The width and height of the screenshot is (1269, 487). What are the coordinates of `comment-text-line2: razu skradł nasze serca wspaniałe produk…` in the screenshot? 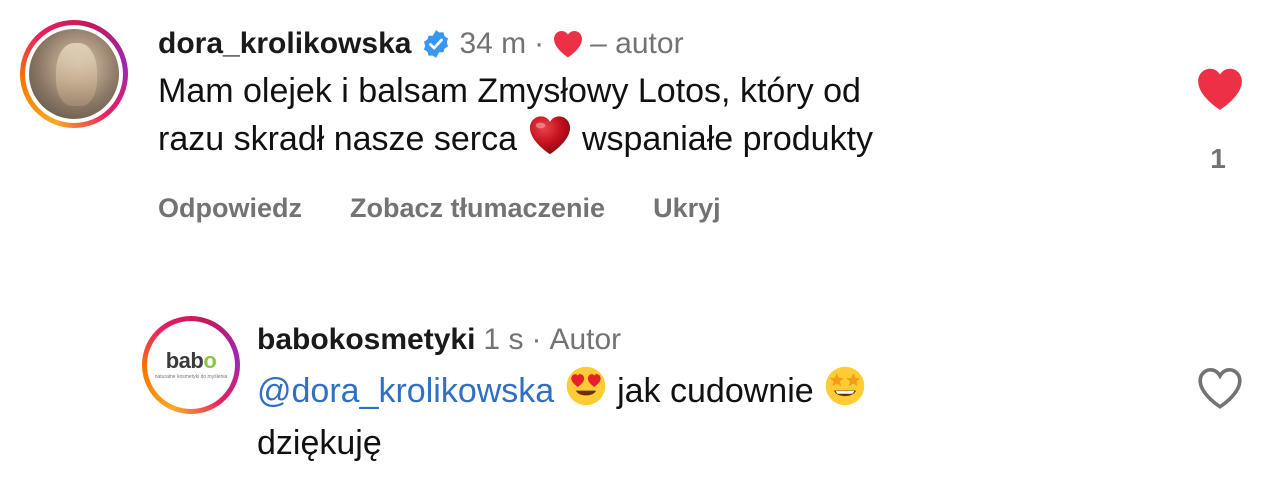 It's located at (515, 141).